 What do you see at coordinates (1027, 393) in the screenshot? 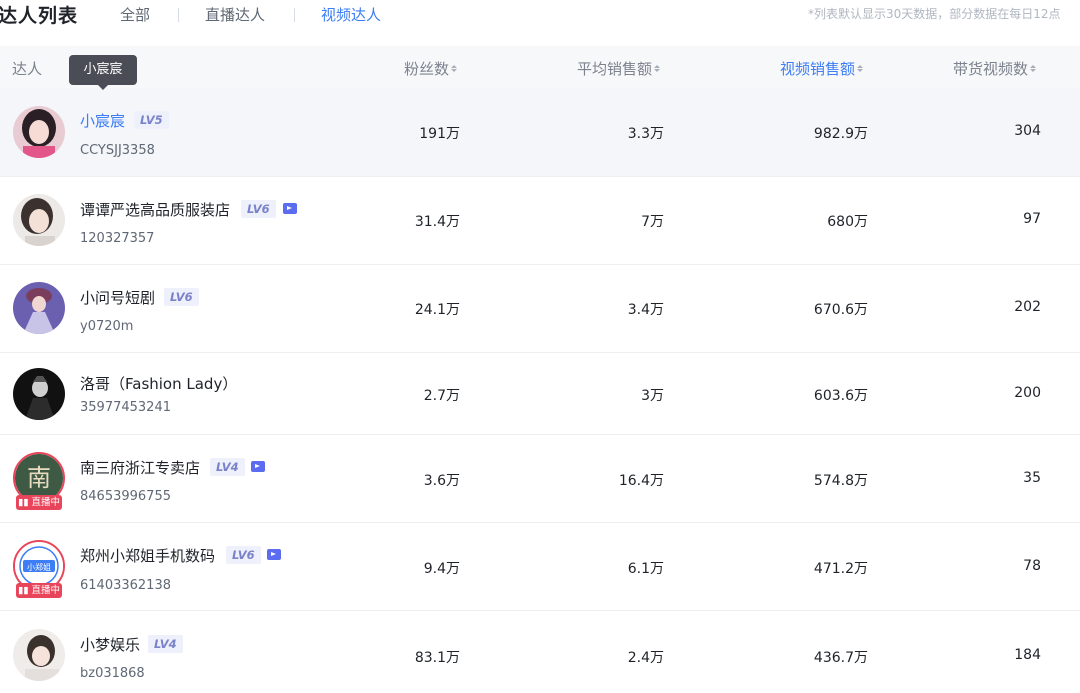
I see `video-count: 200` at bounding box center [1027, 393].